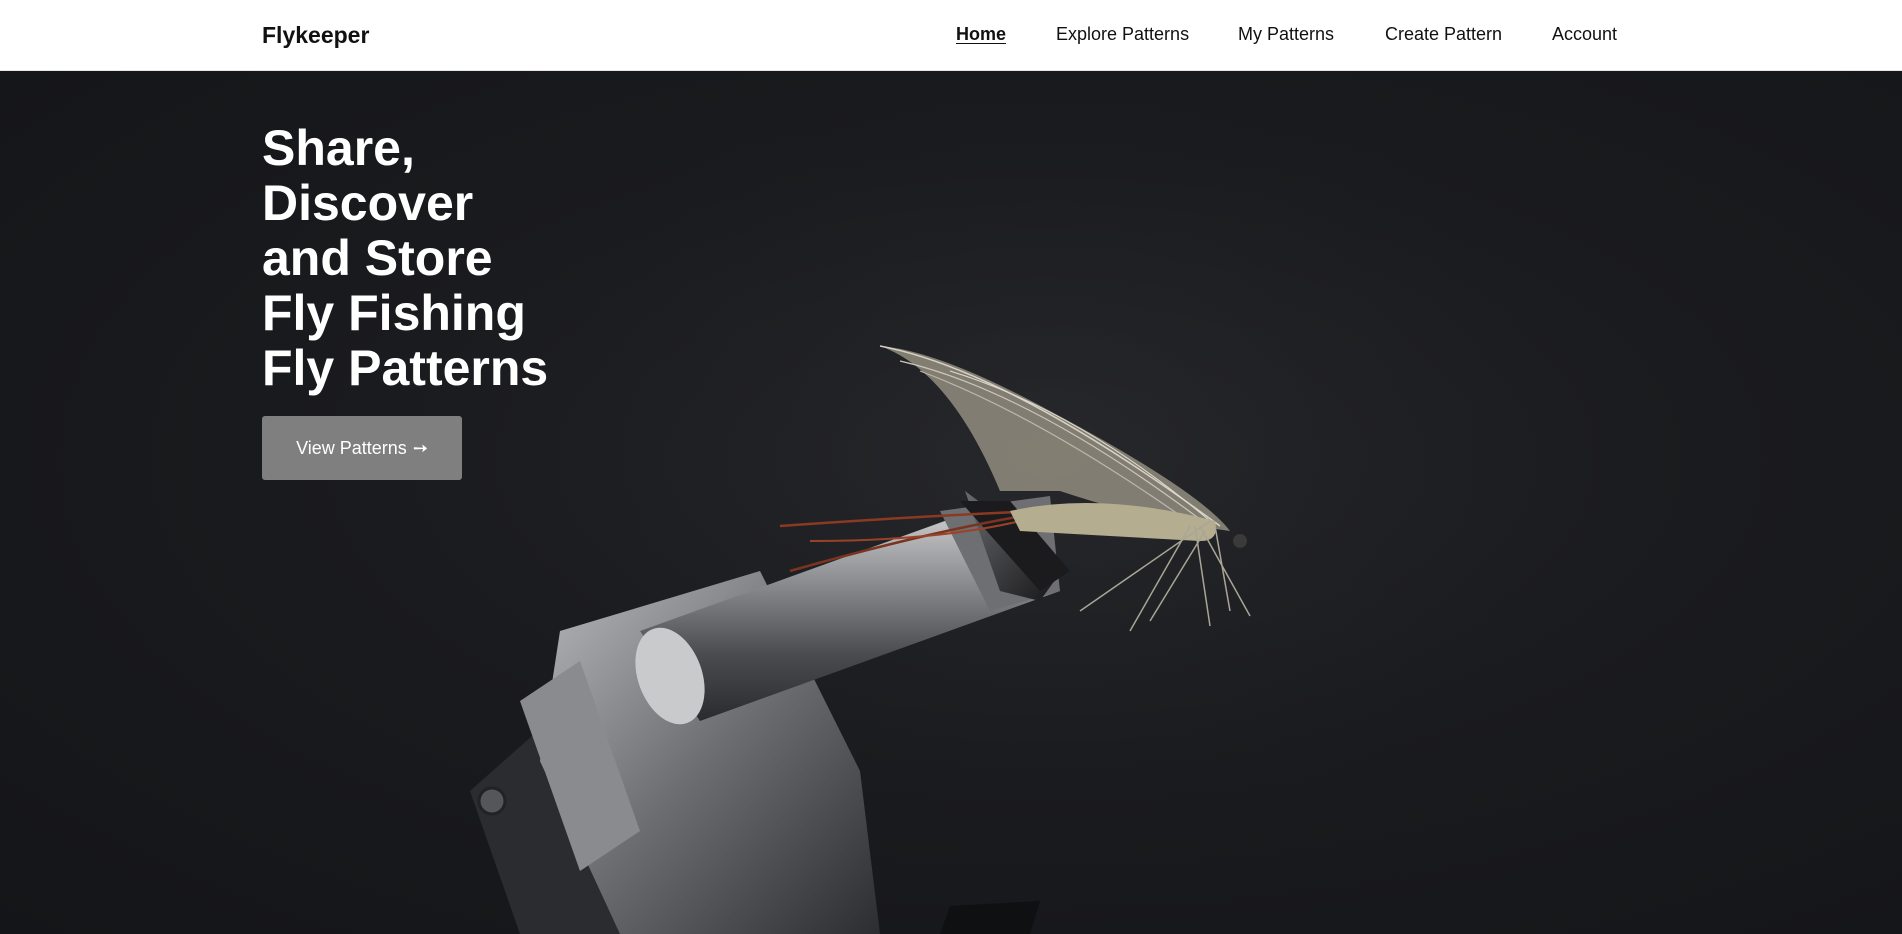 The height and width of the screenshot is (934, 1902). Describe the element at coordinates (981, 34) in the screenshot. I see `nav-home: Home` at that location.